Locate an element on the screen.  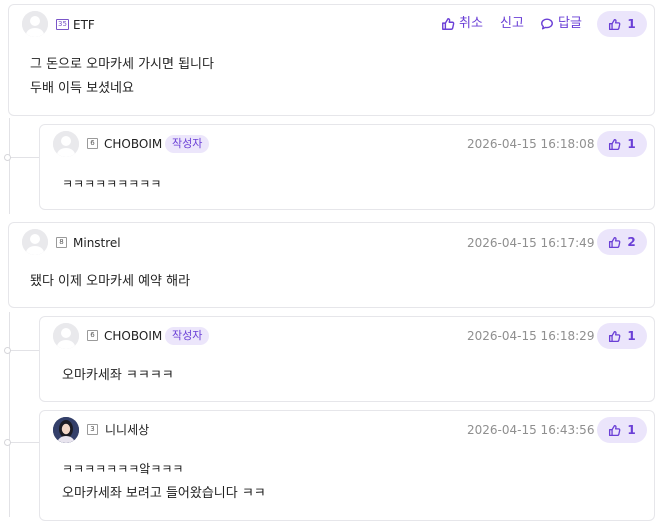
comment-text-line: 오마카세좌 보려고 들어왔습니다 ㅋㅋ is located at coordinates (164, 493).